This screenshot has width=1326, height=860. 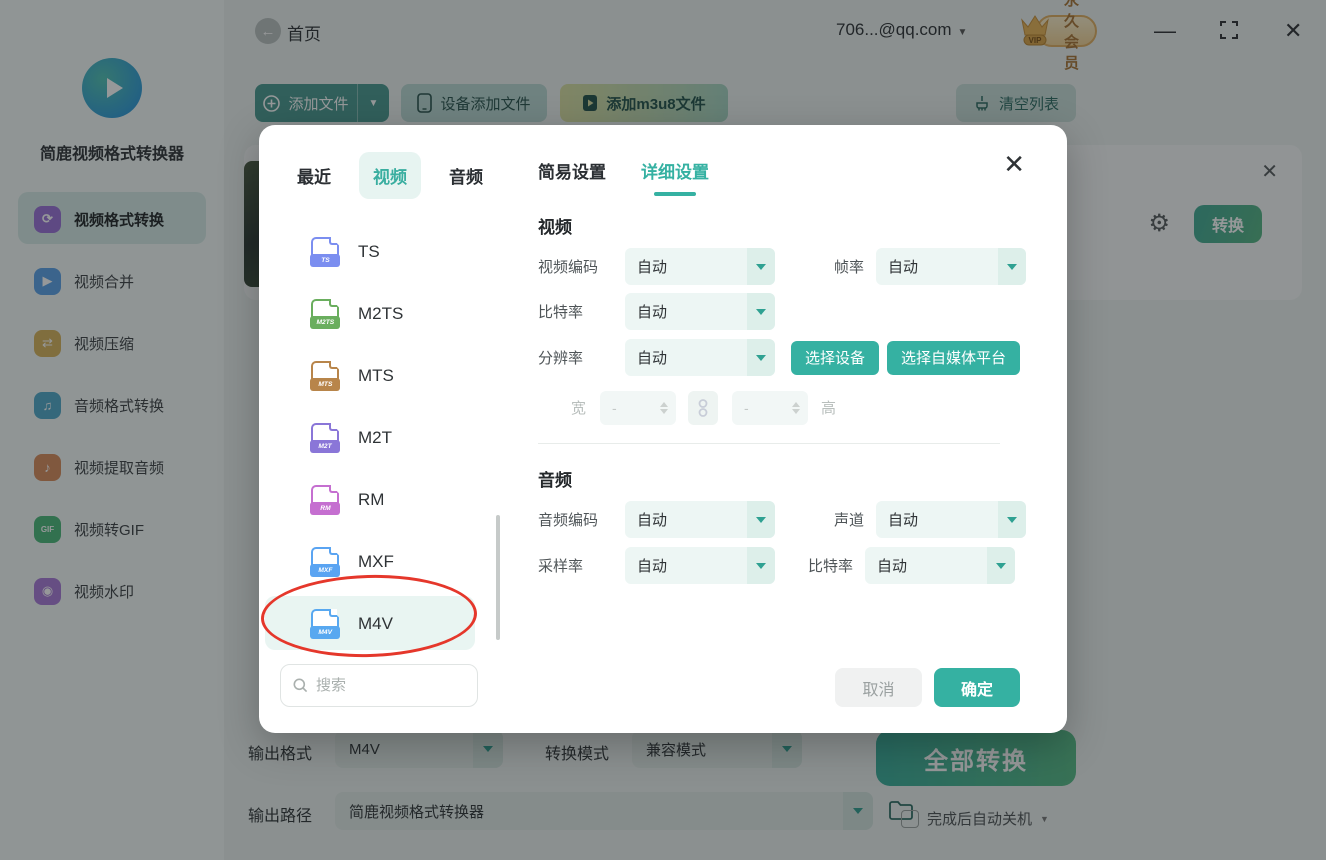 What do you see at coordinates (561, 566) in the screenshot?
I see `sample-rate-label: 采样率` at bounding box center [561, 566].